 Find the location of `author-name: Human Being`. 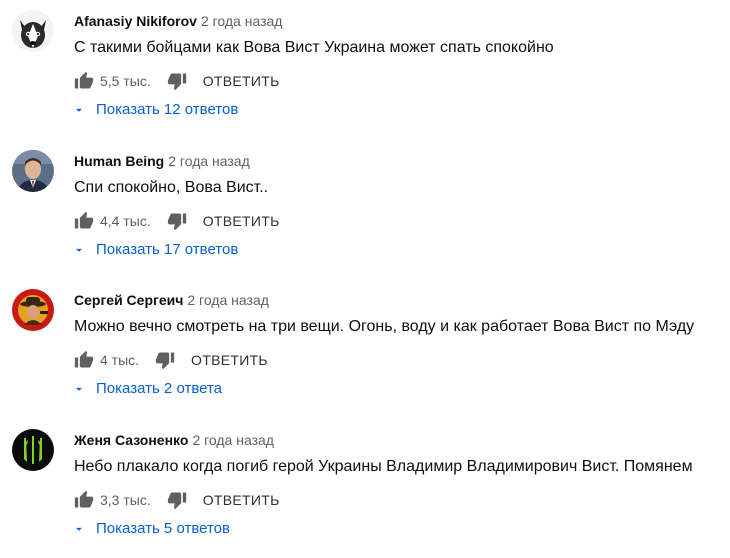

author-name: Human Being is located at coordinates (119, 161).